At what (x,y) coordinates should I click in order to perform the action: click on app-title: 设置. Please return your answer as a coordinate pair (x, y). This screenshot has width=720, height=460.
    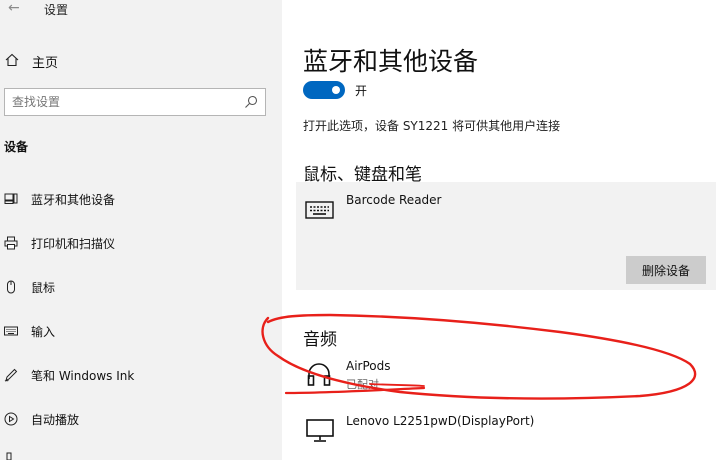
    Looking at the image, I should click on (56, 10).